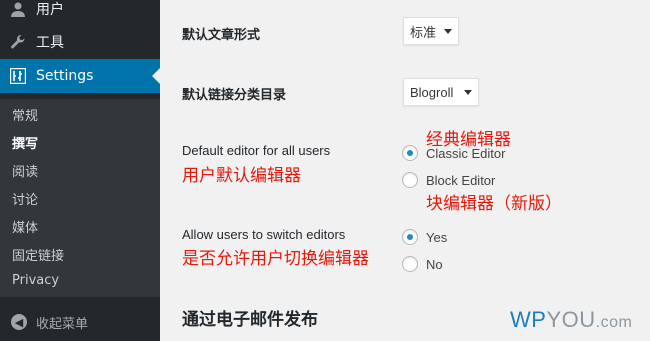 The height and width of the screenshot is (341, 650). I want to click on allow-switch-no-option: No, so click(422, 264).